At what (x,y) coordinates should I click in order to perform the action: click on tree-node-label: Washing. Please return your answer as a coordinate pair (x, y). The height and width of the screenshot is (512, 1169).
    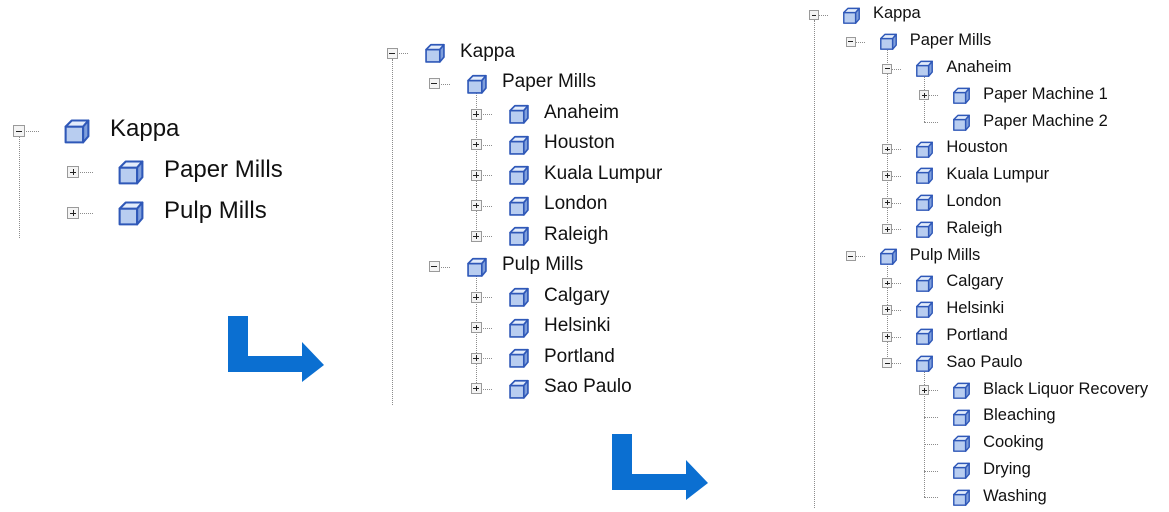
    Looking at the image, I should click on (1015, 495).